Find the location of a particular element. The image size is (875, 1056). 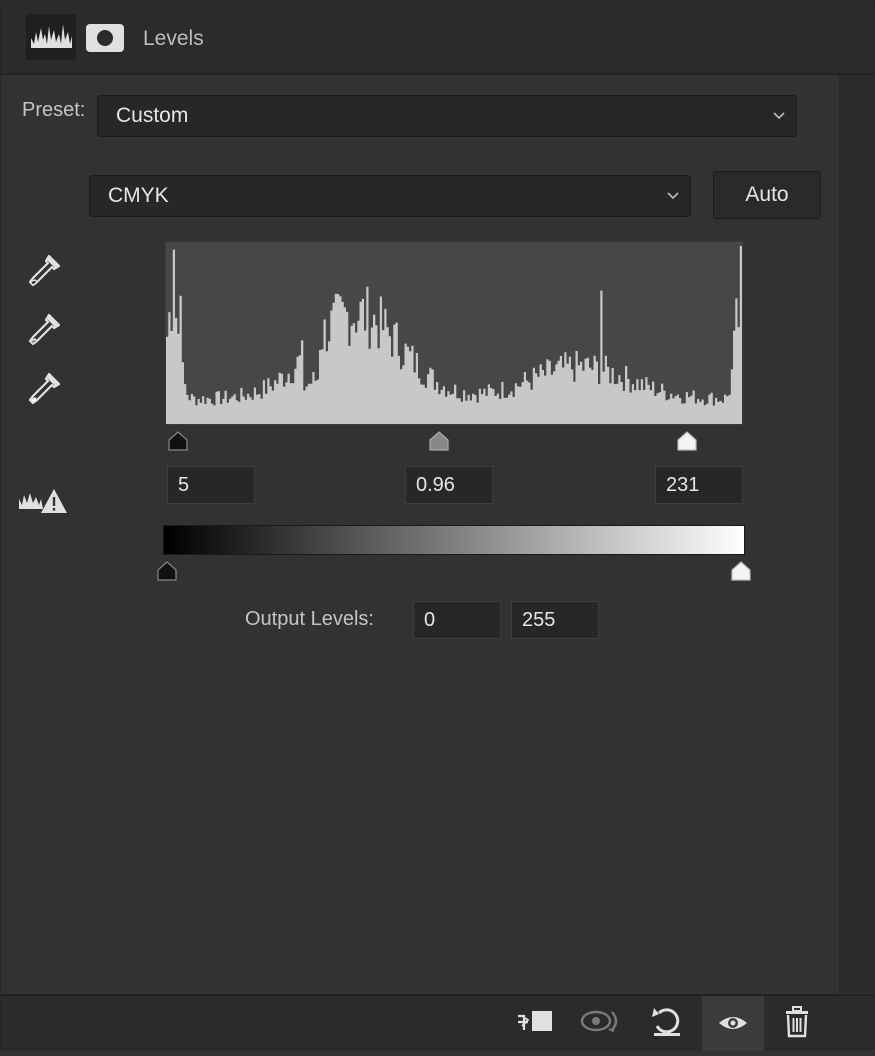

histogram-graph is located at coordinates (454, 335).